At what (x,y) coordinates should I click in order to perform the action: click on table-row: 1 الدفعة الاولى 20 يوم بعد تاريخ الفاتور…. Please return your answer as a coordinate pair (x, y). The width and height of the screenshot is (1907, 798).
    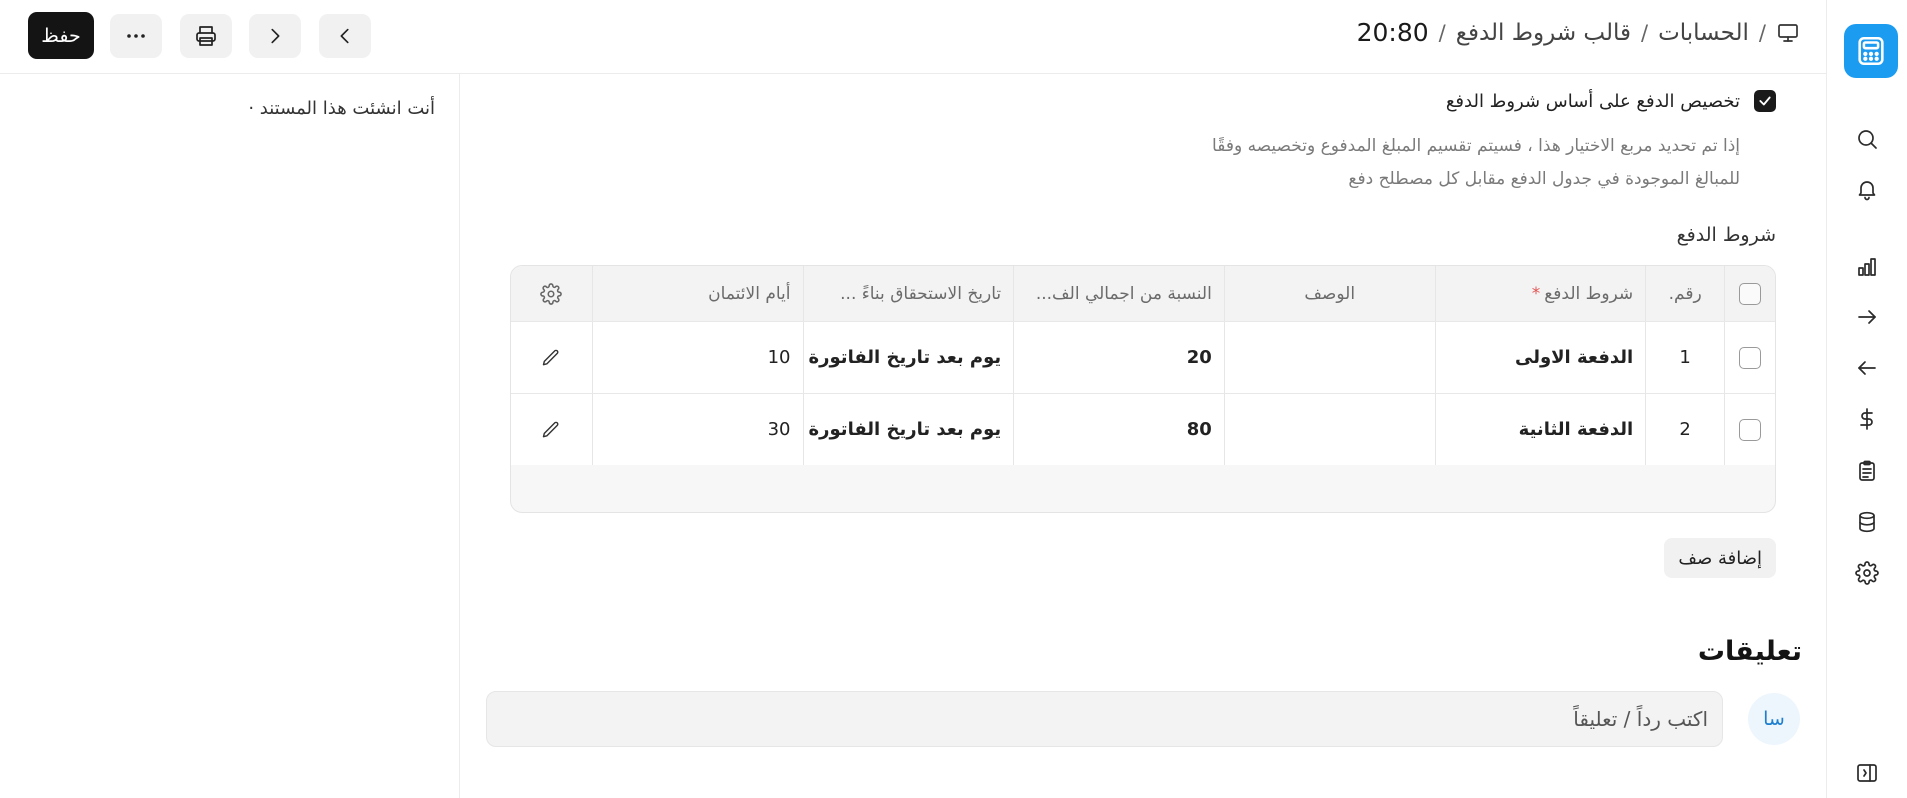
    Looking at the image, I should click on (1143, 357).